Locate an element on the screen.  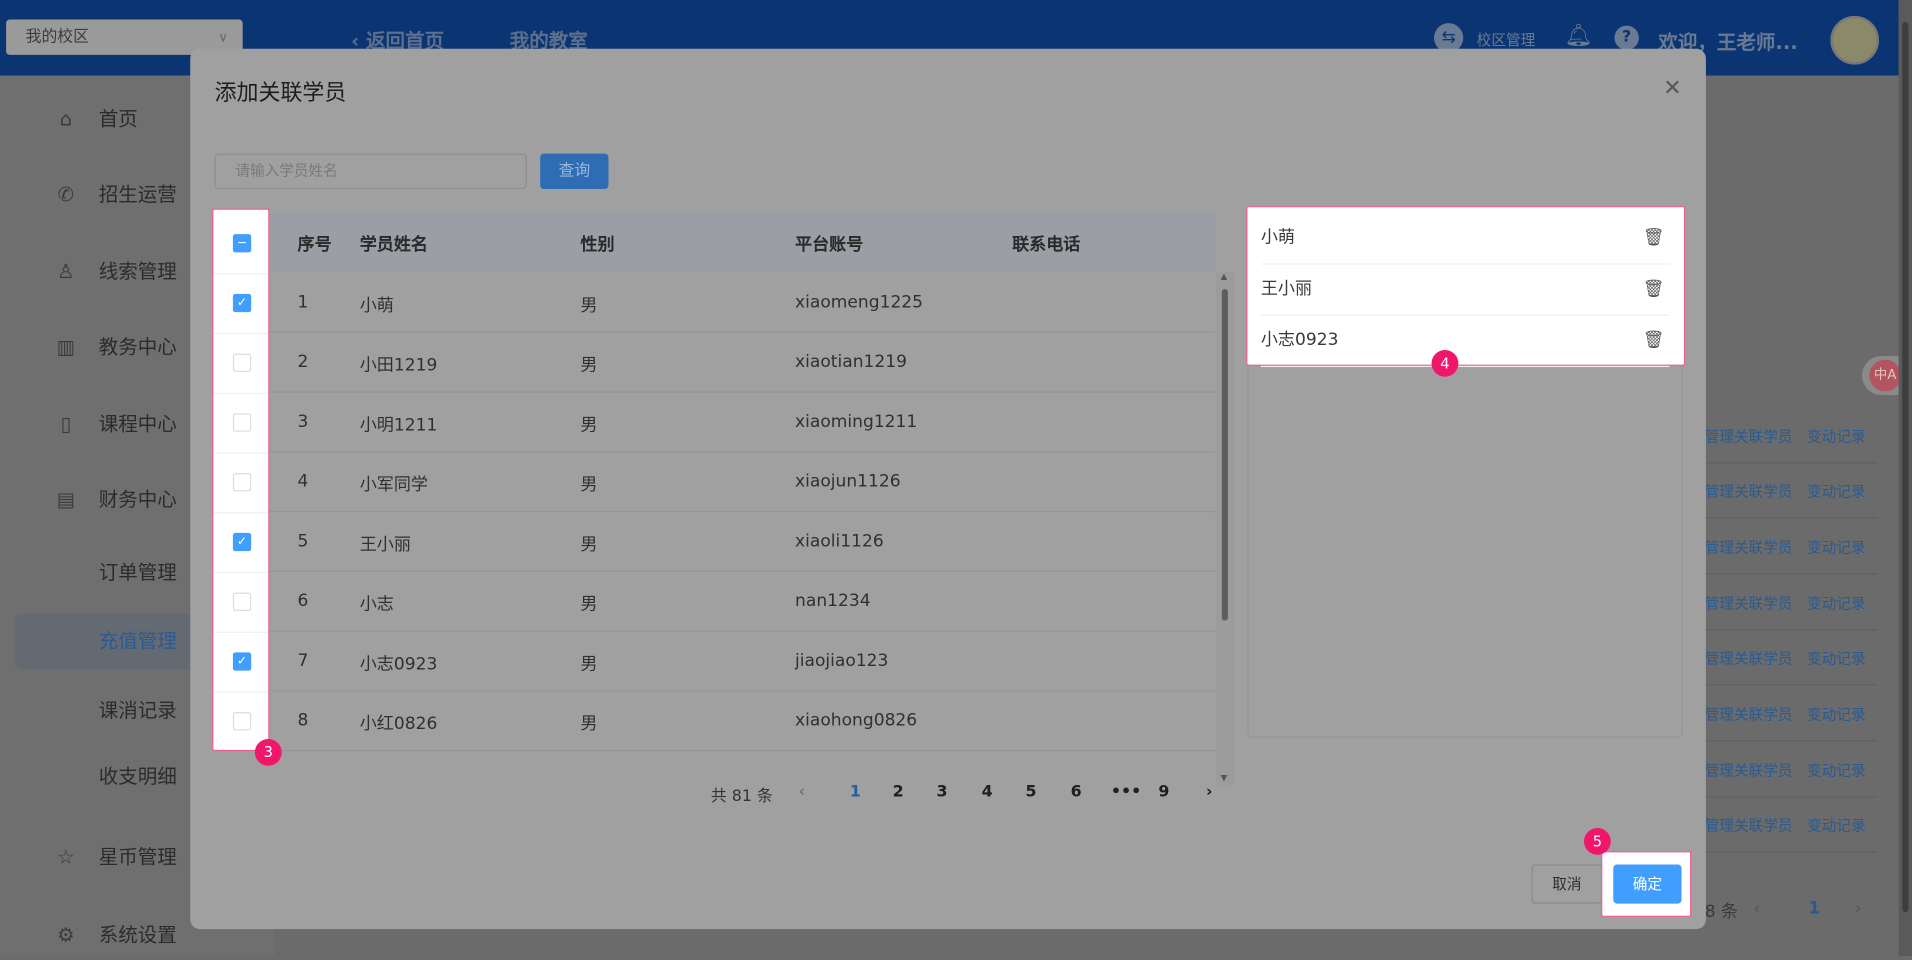
selected-student-item: 小萌 🗑︎ is located at coordinates (1465, 238).